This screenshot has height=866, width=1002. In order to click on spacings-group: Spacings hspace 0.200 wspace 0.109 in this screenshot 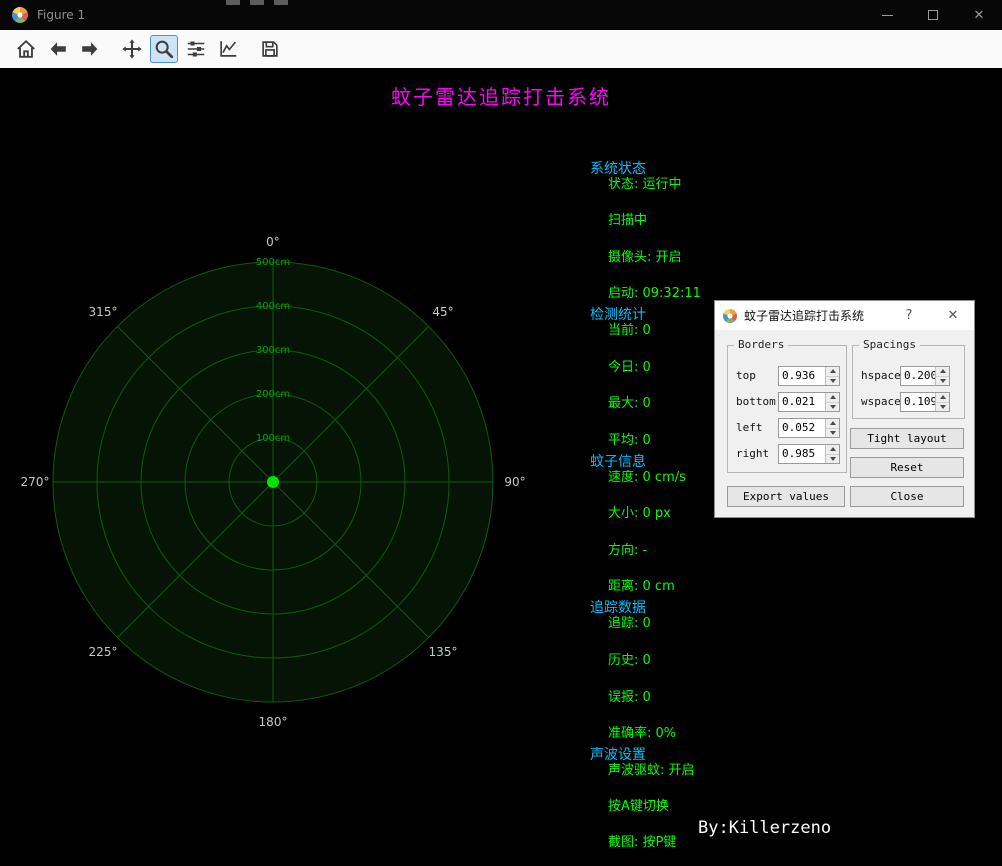, I will do `click(908, 378)`.